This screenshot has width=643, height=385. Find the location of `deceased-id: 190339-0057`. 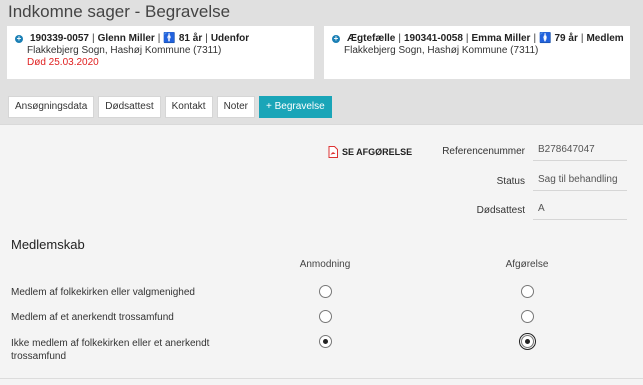

deceased-id: 190339-0057 is located at coordinates (59, 38).